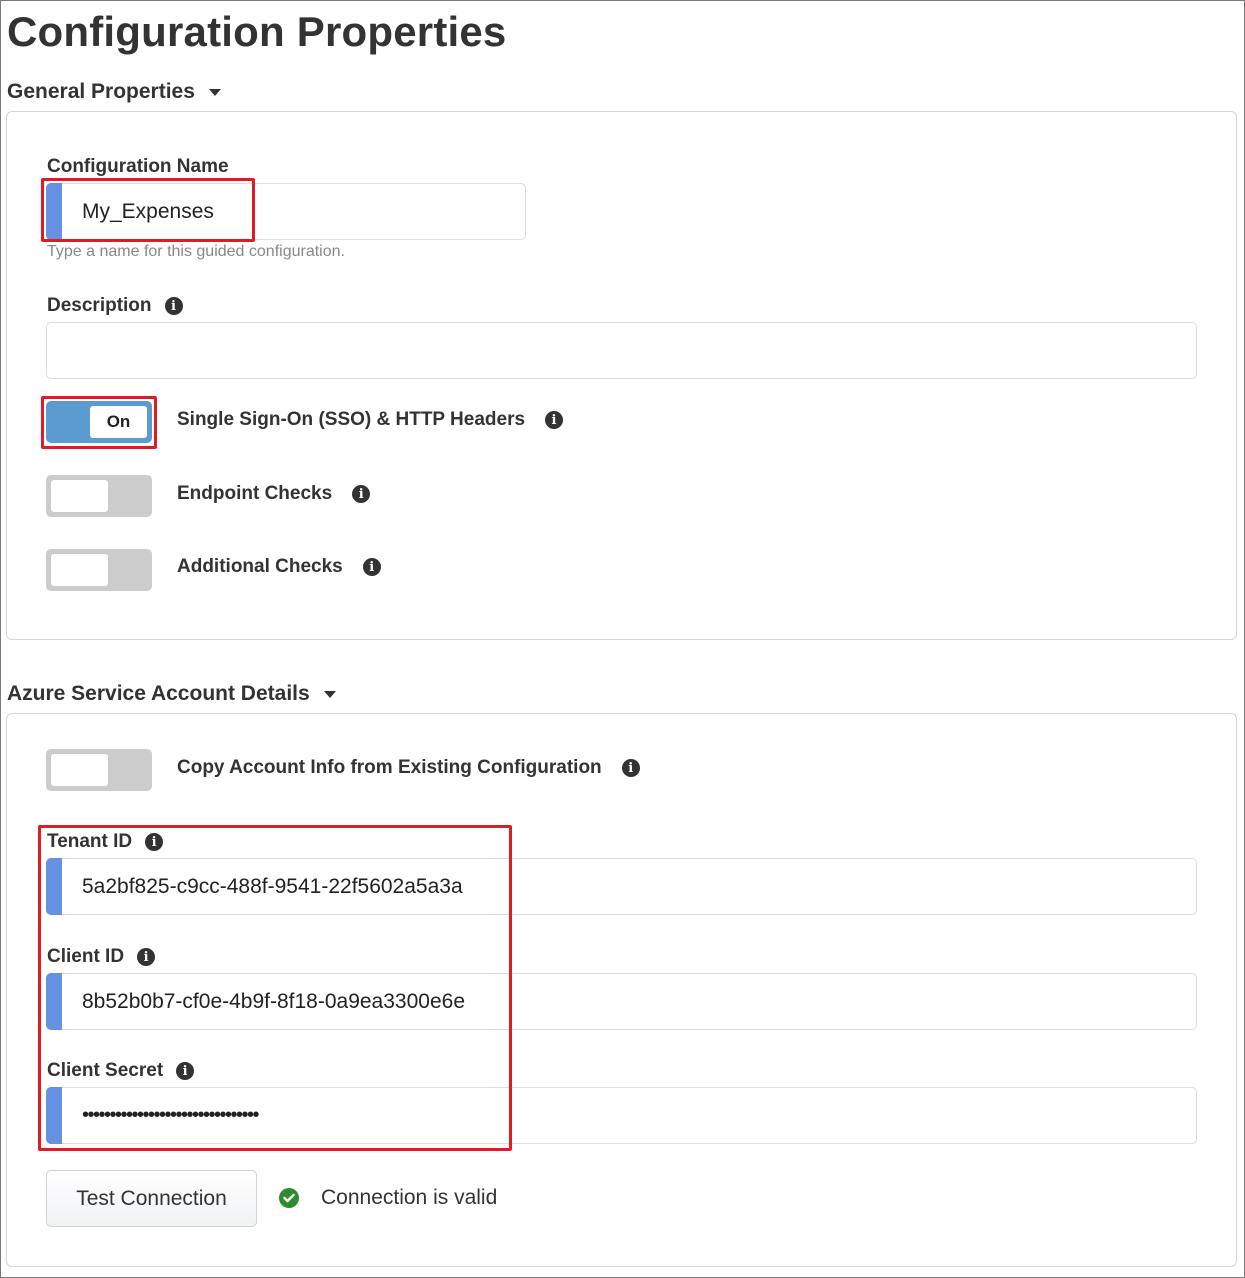 The image size is (1245, 1278). Describe the element at coordinates (621, 350) in the screenshot. I see `description-input` at that location.